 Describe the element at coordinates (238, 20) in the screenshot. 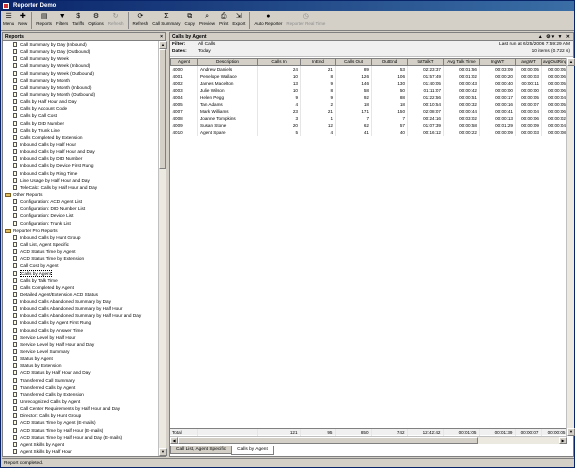

I see `toolbar-button-12: ⇲ Export` at that location.